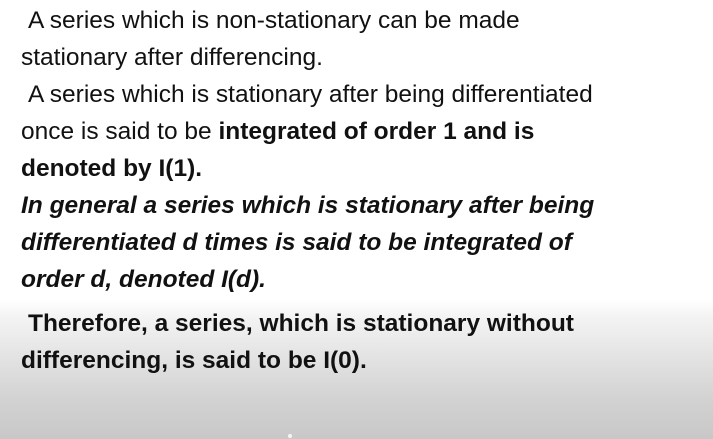 Image resolution: width=713 pixels, height=439 pixels. What do you see at coordinates (143, 279) in the screenshot?
I see `text-line: order d, denoted I(d).` at bounding box center [143, 279].